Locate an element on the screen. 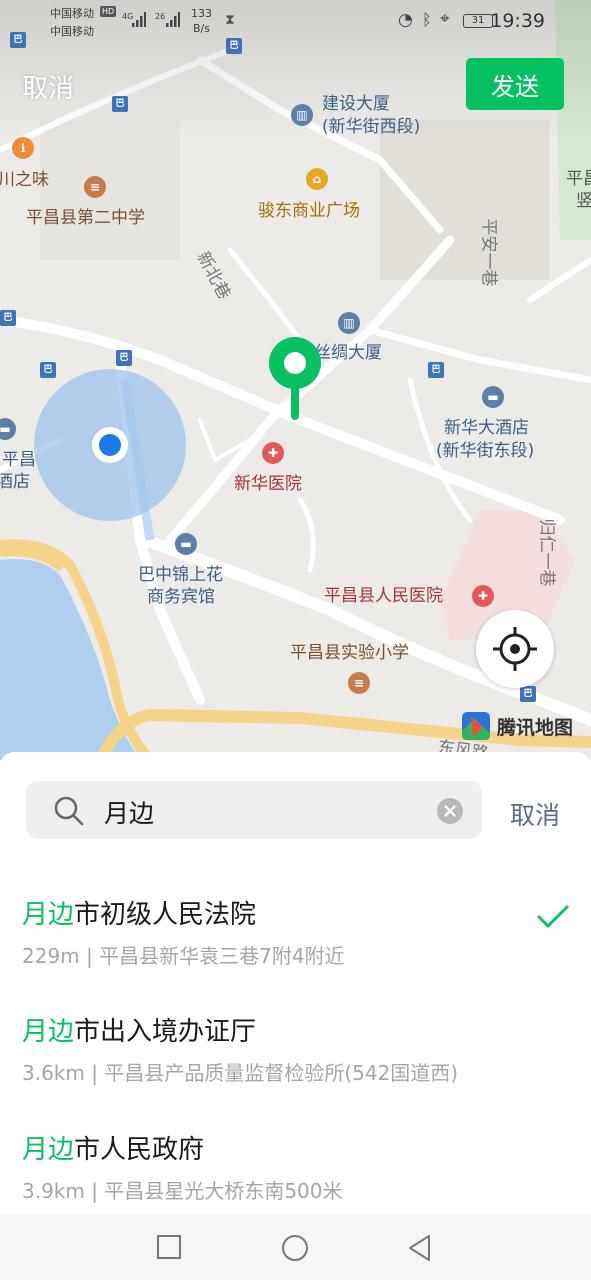 The width and height of the screenshot is (591, 1280). system-nav-bar is located at coordinates (295, 1247).